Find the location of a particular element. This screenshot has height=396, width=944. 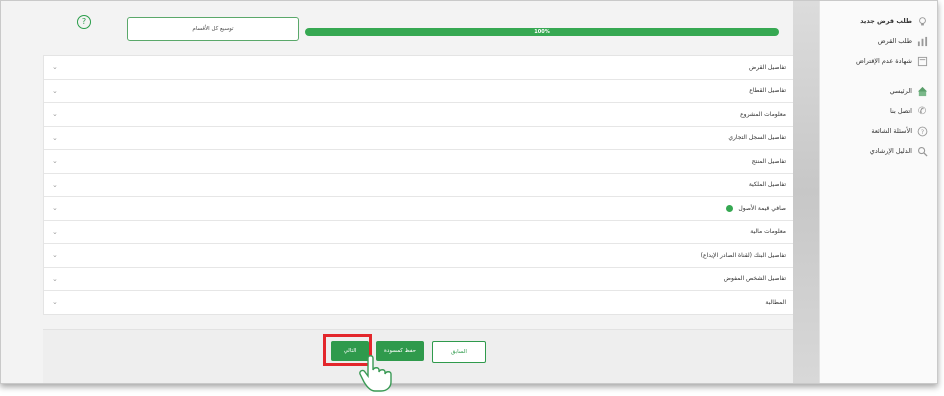

top-bar: ? توسيع كل الأقسام 100% is located at coordinates (401, 23).